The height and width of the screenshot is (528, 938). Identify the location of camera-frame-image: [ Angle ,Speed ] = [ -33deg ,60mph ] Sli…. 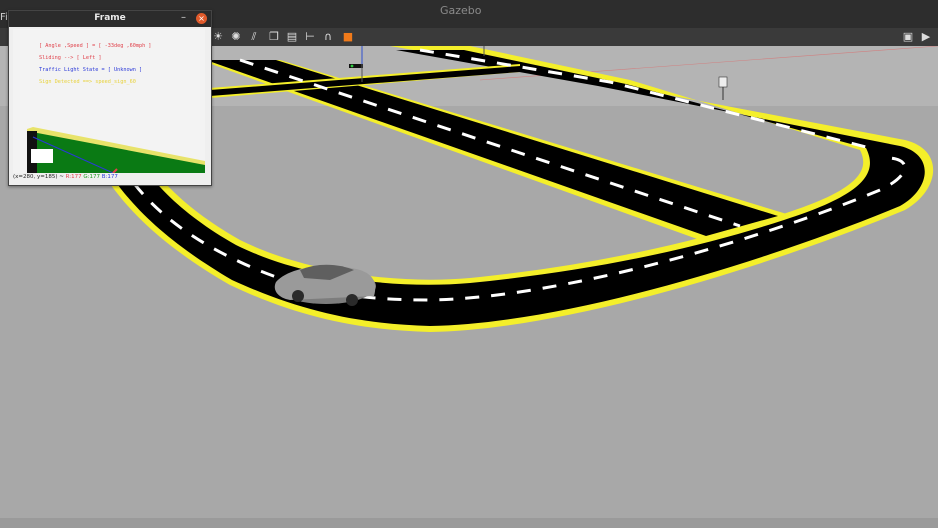
(109, 101).